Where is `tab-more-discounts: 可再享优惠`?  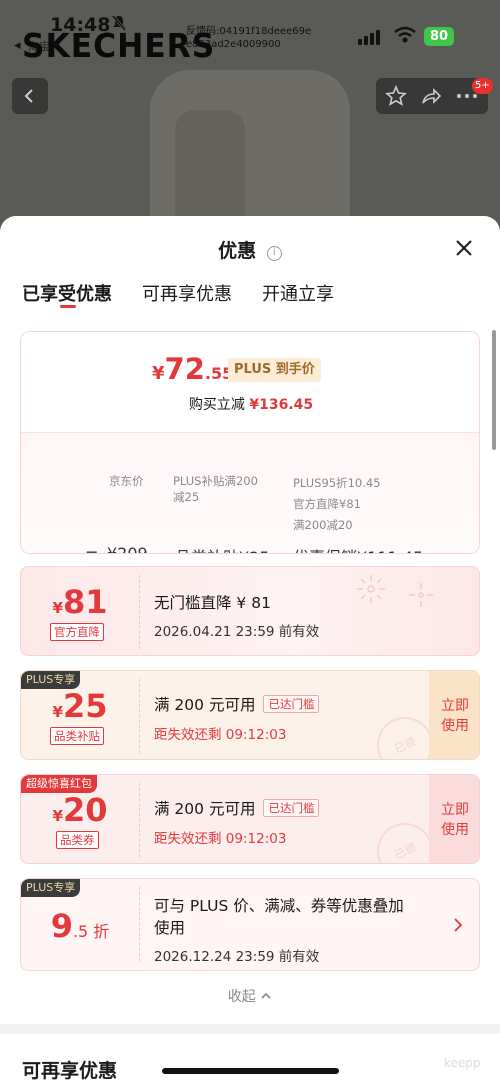 tab-more-discounts: 可再享优惠 is located at coordinates (187, 298).